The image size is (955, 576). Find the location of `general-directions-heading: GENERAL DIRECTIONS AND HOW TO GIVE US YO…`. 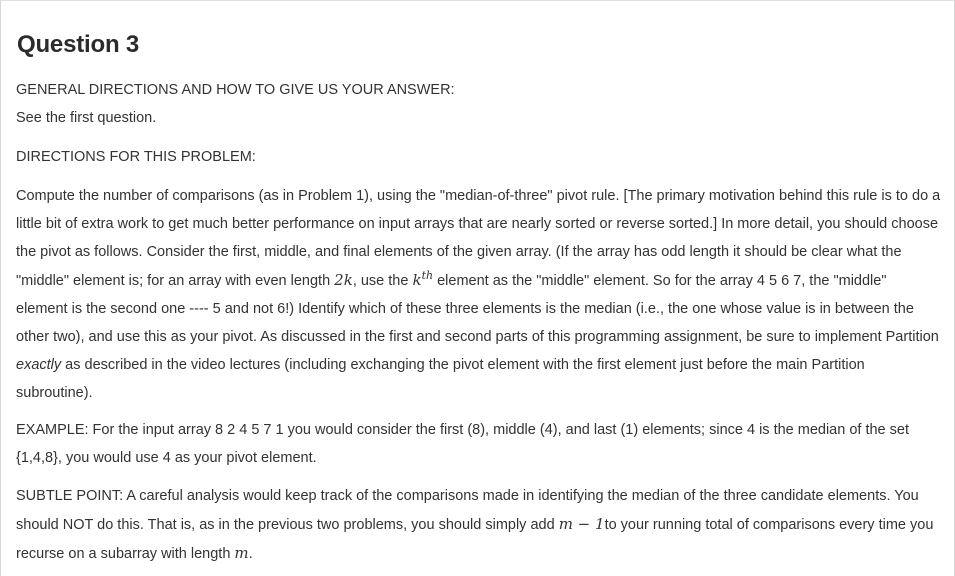

general-directions-heading: GENERAL DIRECTIONS AND HOW TO GIVE US YO… is located at coordinates (235, 90).